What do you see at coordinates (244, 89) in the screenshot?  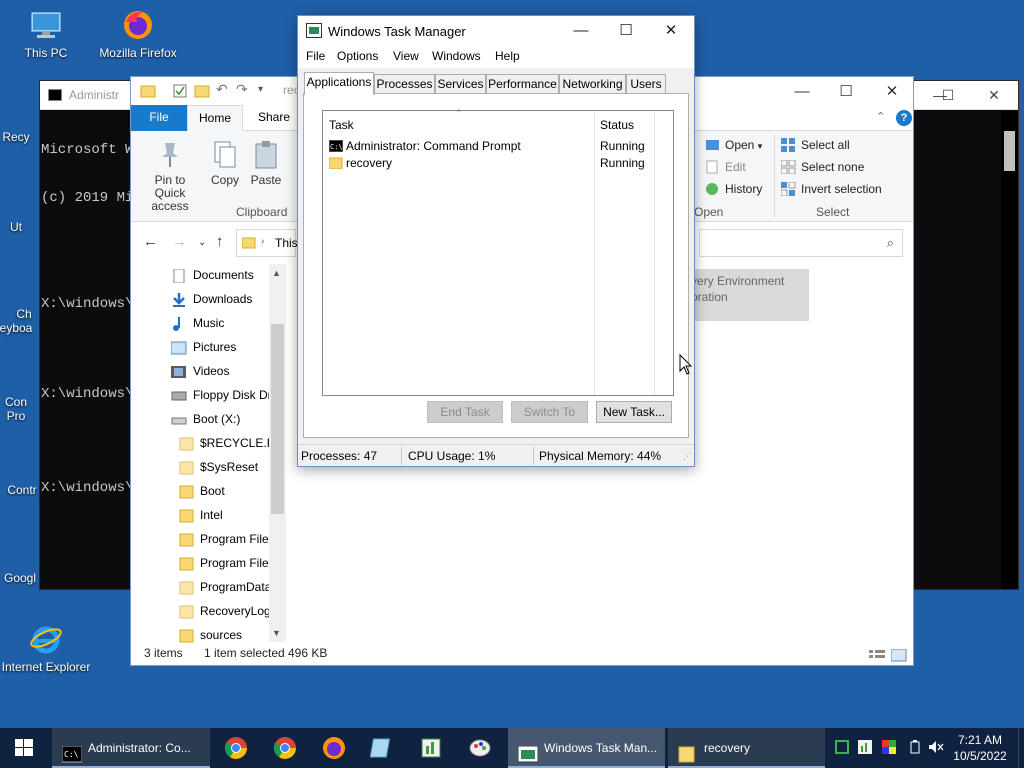 I see `redo-icon: ↷` at bounding box center [244, 89].